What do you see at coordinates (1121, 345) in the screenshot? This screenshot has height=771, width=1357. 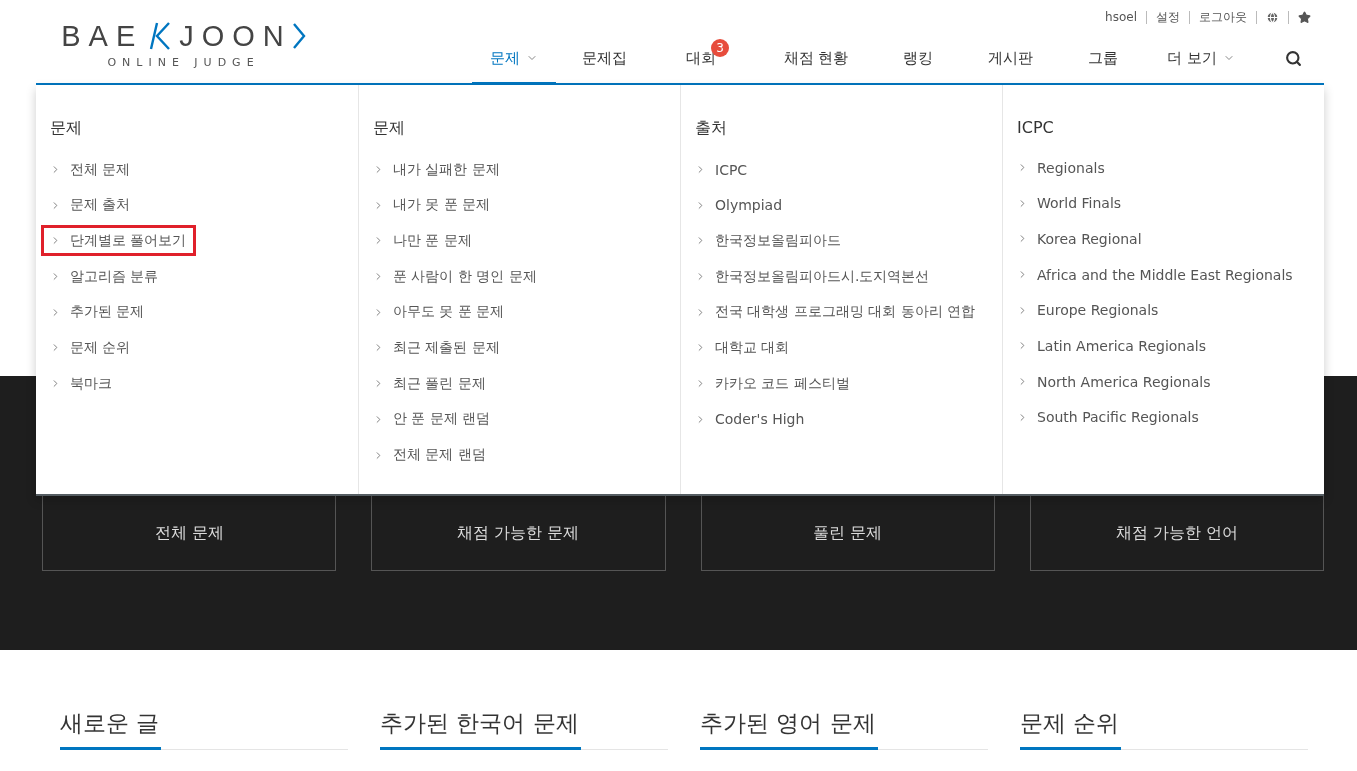 I see `menu-item-label: Latin America Regionals` at bounding box center [1121, 345].